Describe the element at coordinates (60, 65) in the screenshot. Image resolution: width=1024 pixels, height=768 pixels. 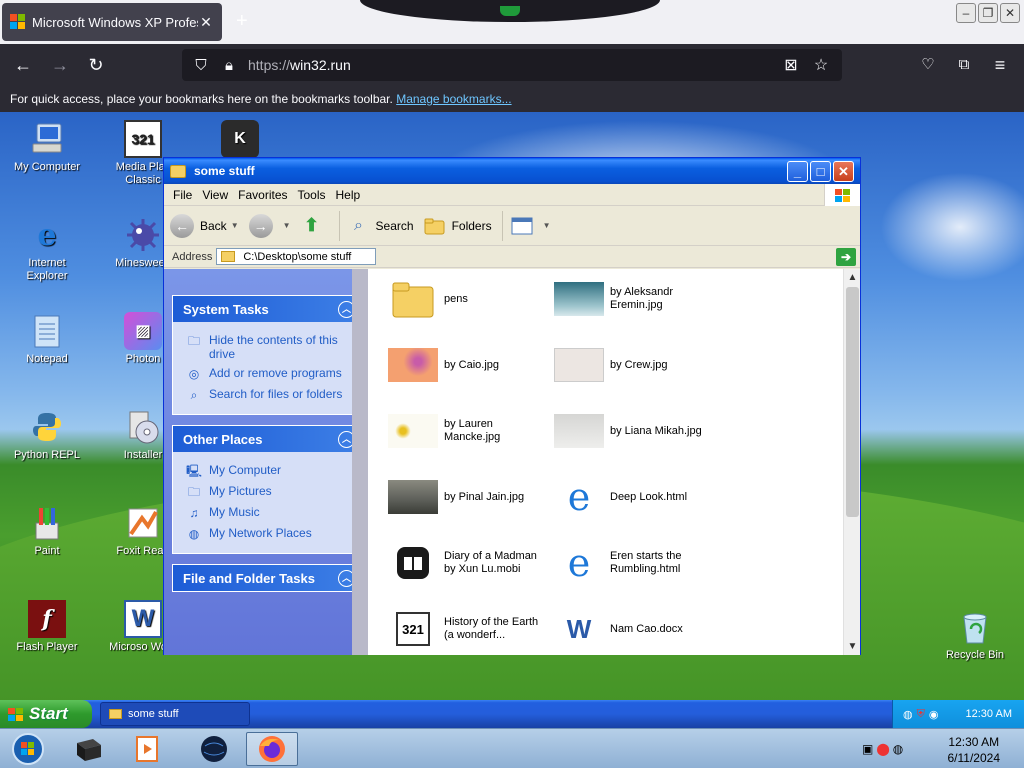
I see `forward-arrow-icon: →` at that location.